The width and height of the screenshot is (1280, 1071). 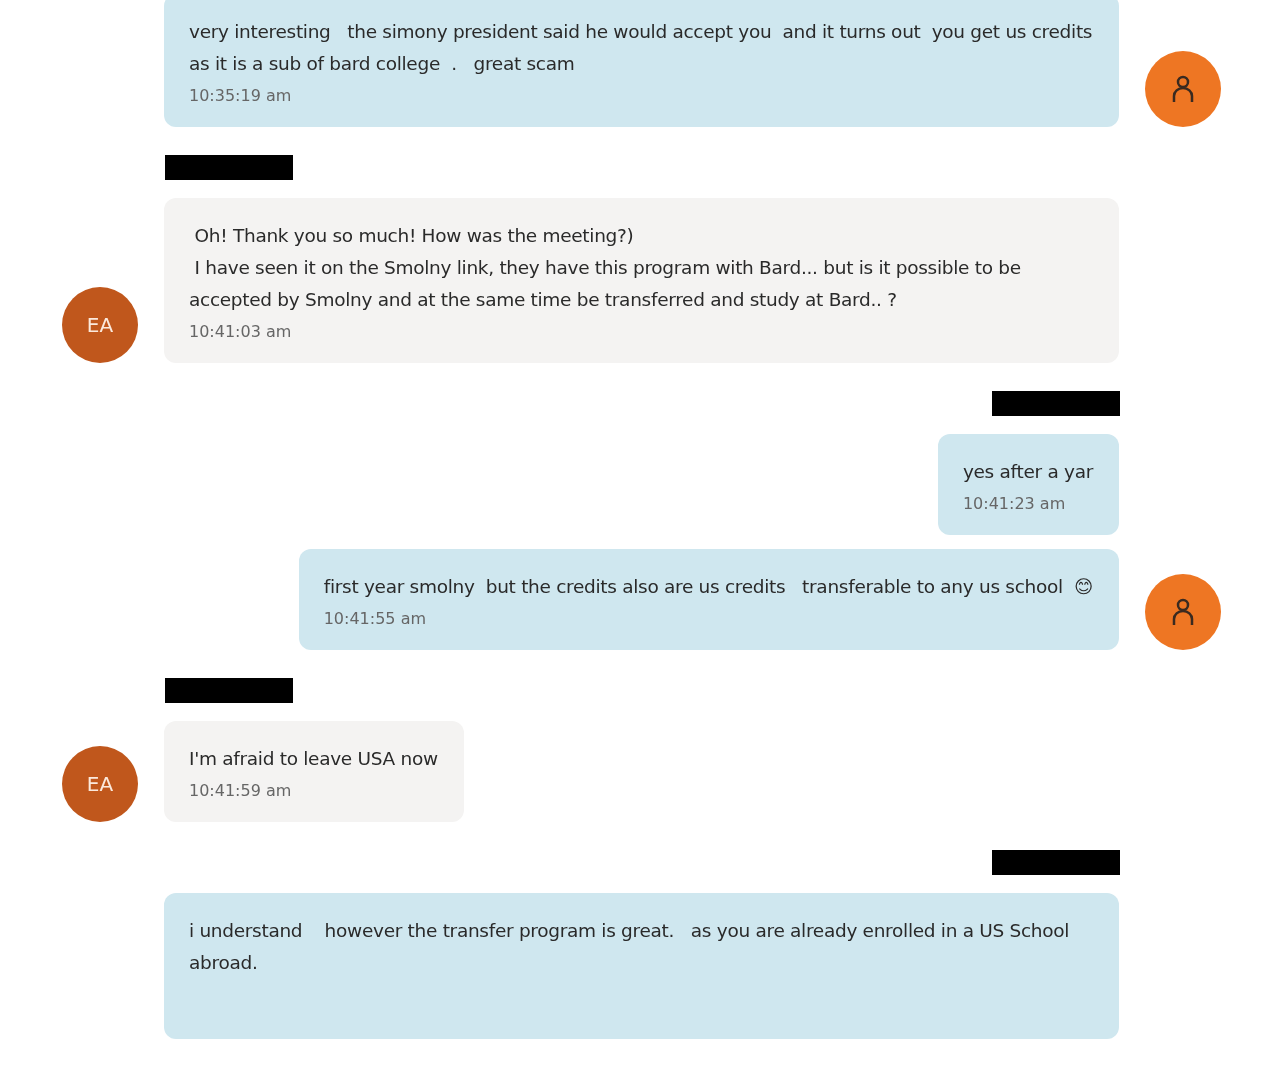 What do you see at coordinates (1027, 472) in the screenshot?
I see `message-text: yes after a yar` at bounding box center [1027, 472].